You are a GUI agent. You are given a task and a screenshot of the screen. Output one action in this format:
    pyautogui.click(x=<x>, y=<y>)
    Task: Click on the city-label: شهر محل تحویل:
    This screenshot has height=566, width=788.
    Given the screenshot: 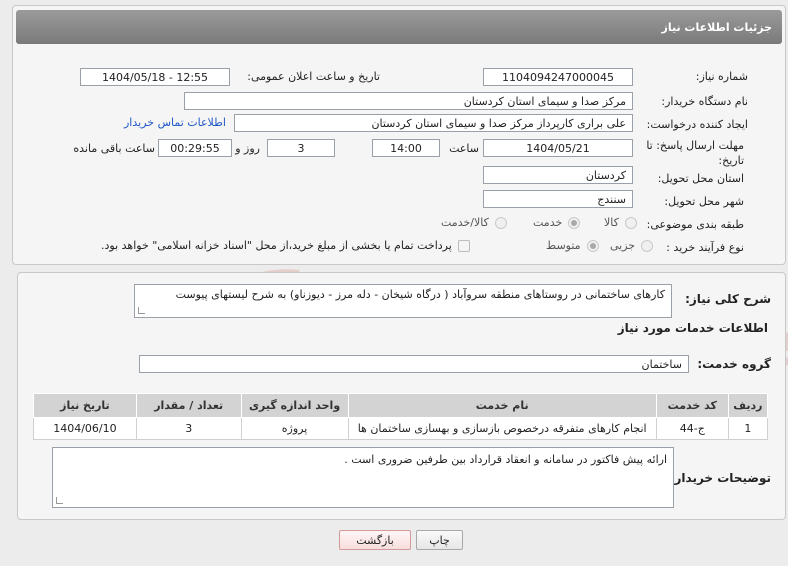 What is the action you would take?
    pyautogui.click(x=704, y=201)
    